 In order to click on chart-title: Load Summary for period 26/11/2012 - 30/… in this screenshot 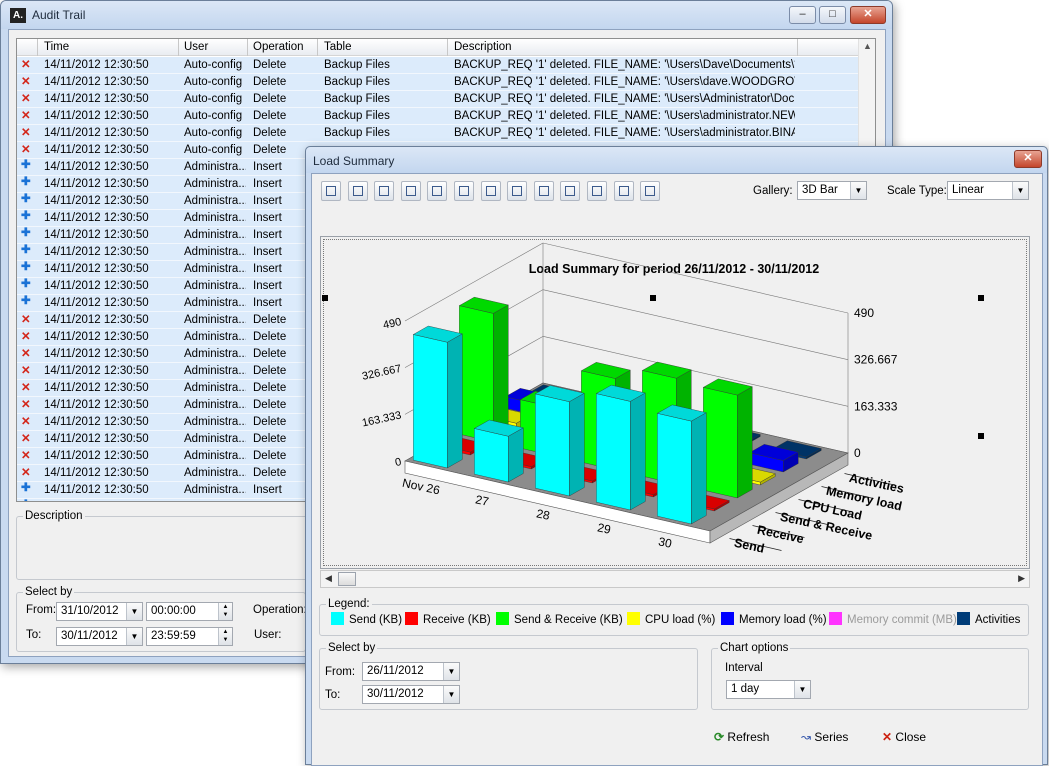, I will do `click(674, 269)`.